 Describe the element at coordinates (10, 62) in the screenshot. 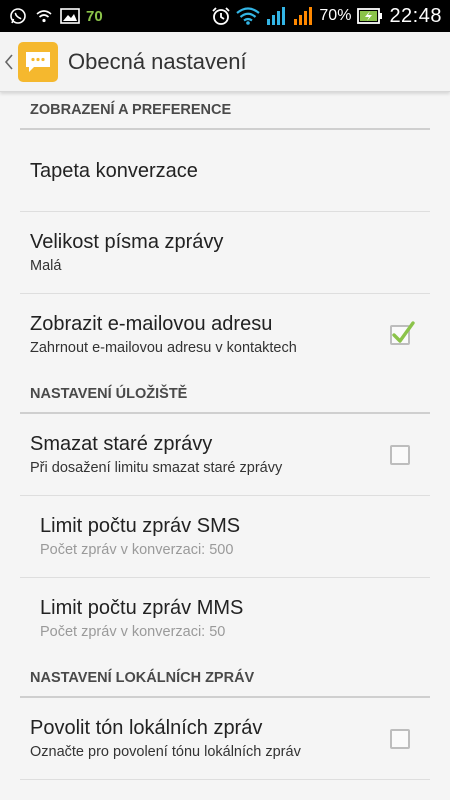

I see `back-chevron-icon` at that location.